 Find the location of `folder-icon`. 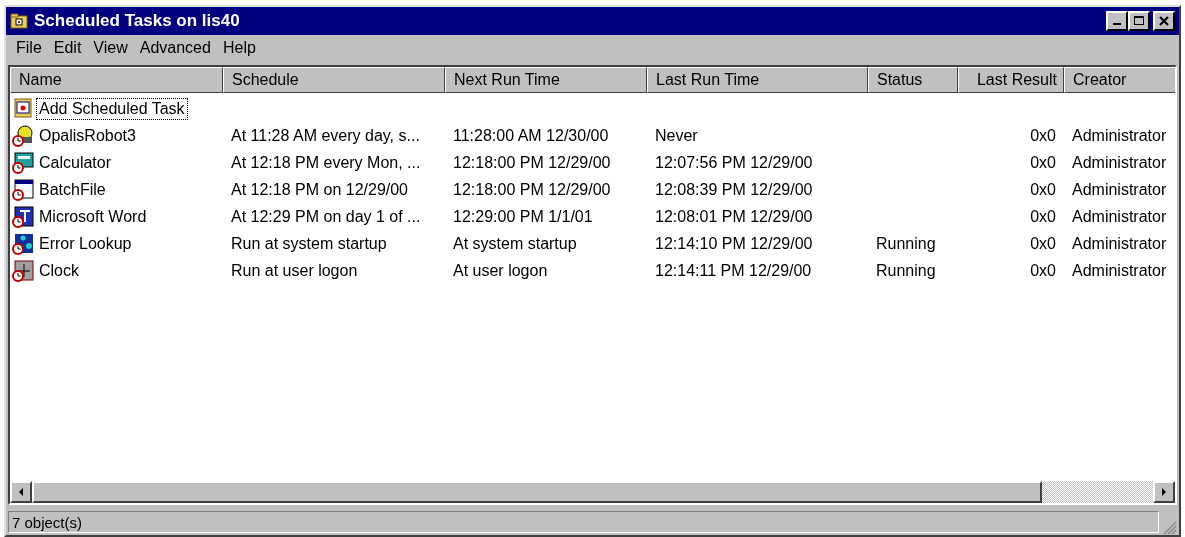

folder-icon is located at coordinates (19, 21).